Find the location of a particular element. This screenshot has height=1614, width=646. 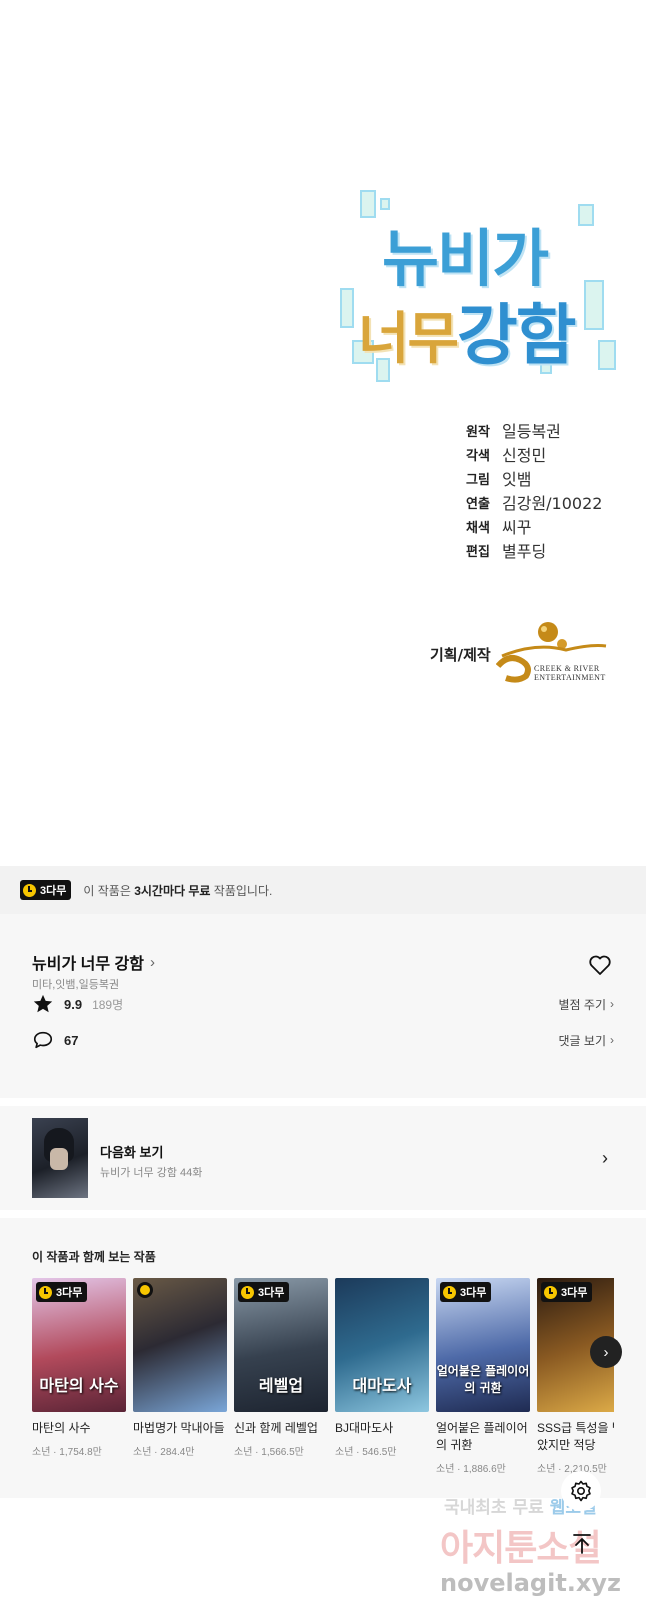

rate-button: 별점 주기 › is located at coordinates (587, 1004).